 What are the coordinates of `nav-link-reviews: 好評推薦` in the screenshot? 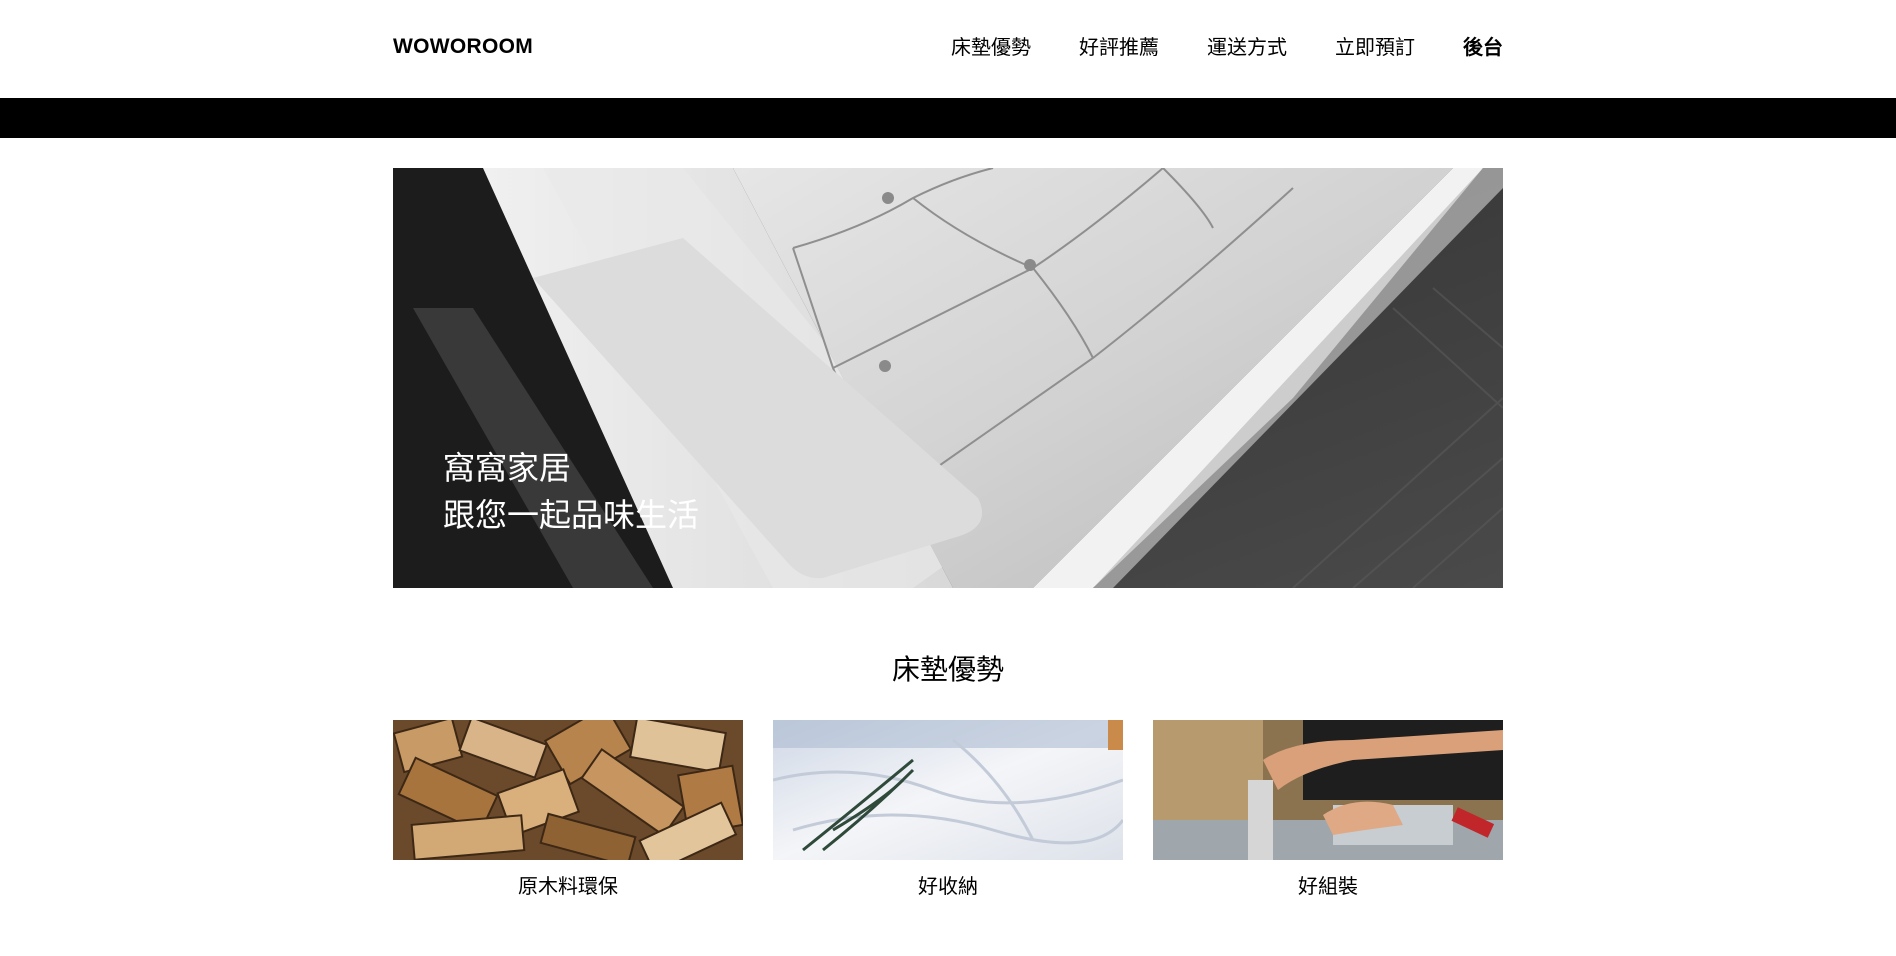 It's located at (1119, 47).